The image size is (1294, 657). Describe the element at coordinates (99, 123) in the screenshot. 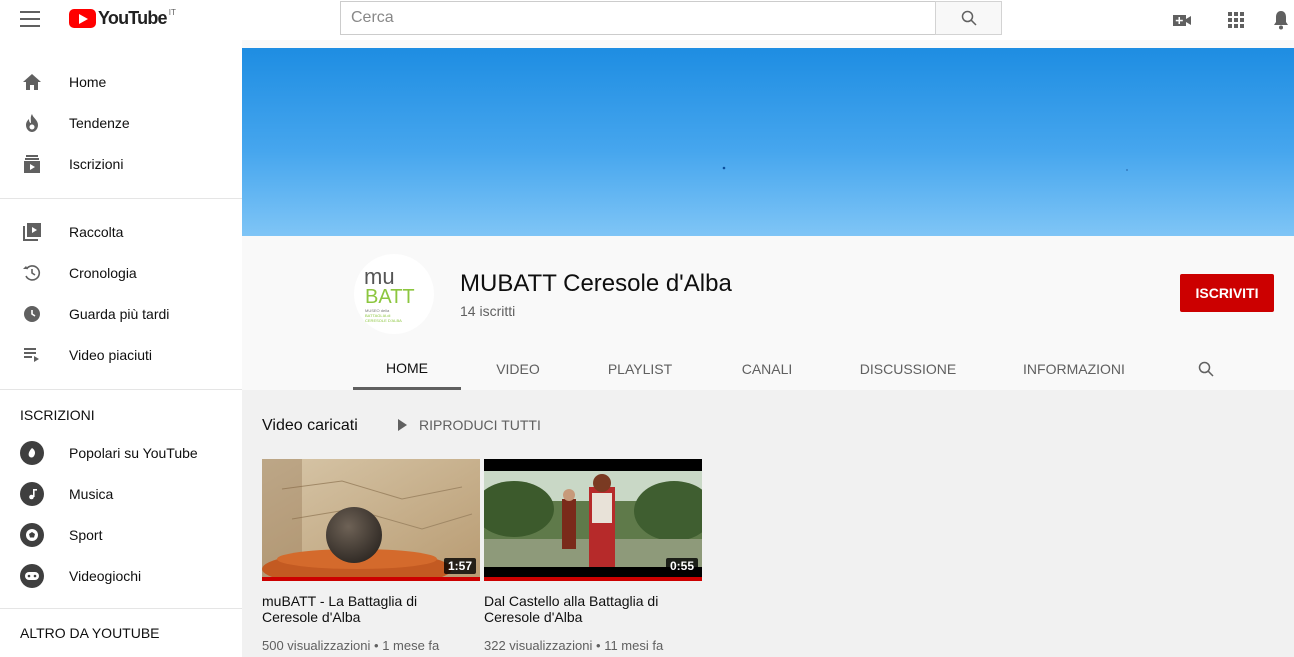

I see `sidebar-item-label: Tendenze` at that location.